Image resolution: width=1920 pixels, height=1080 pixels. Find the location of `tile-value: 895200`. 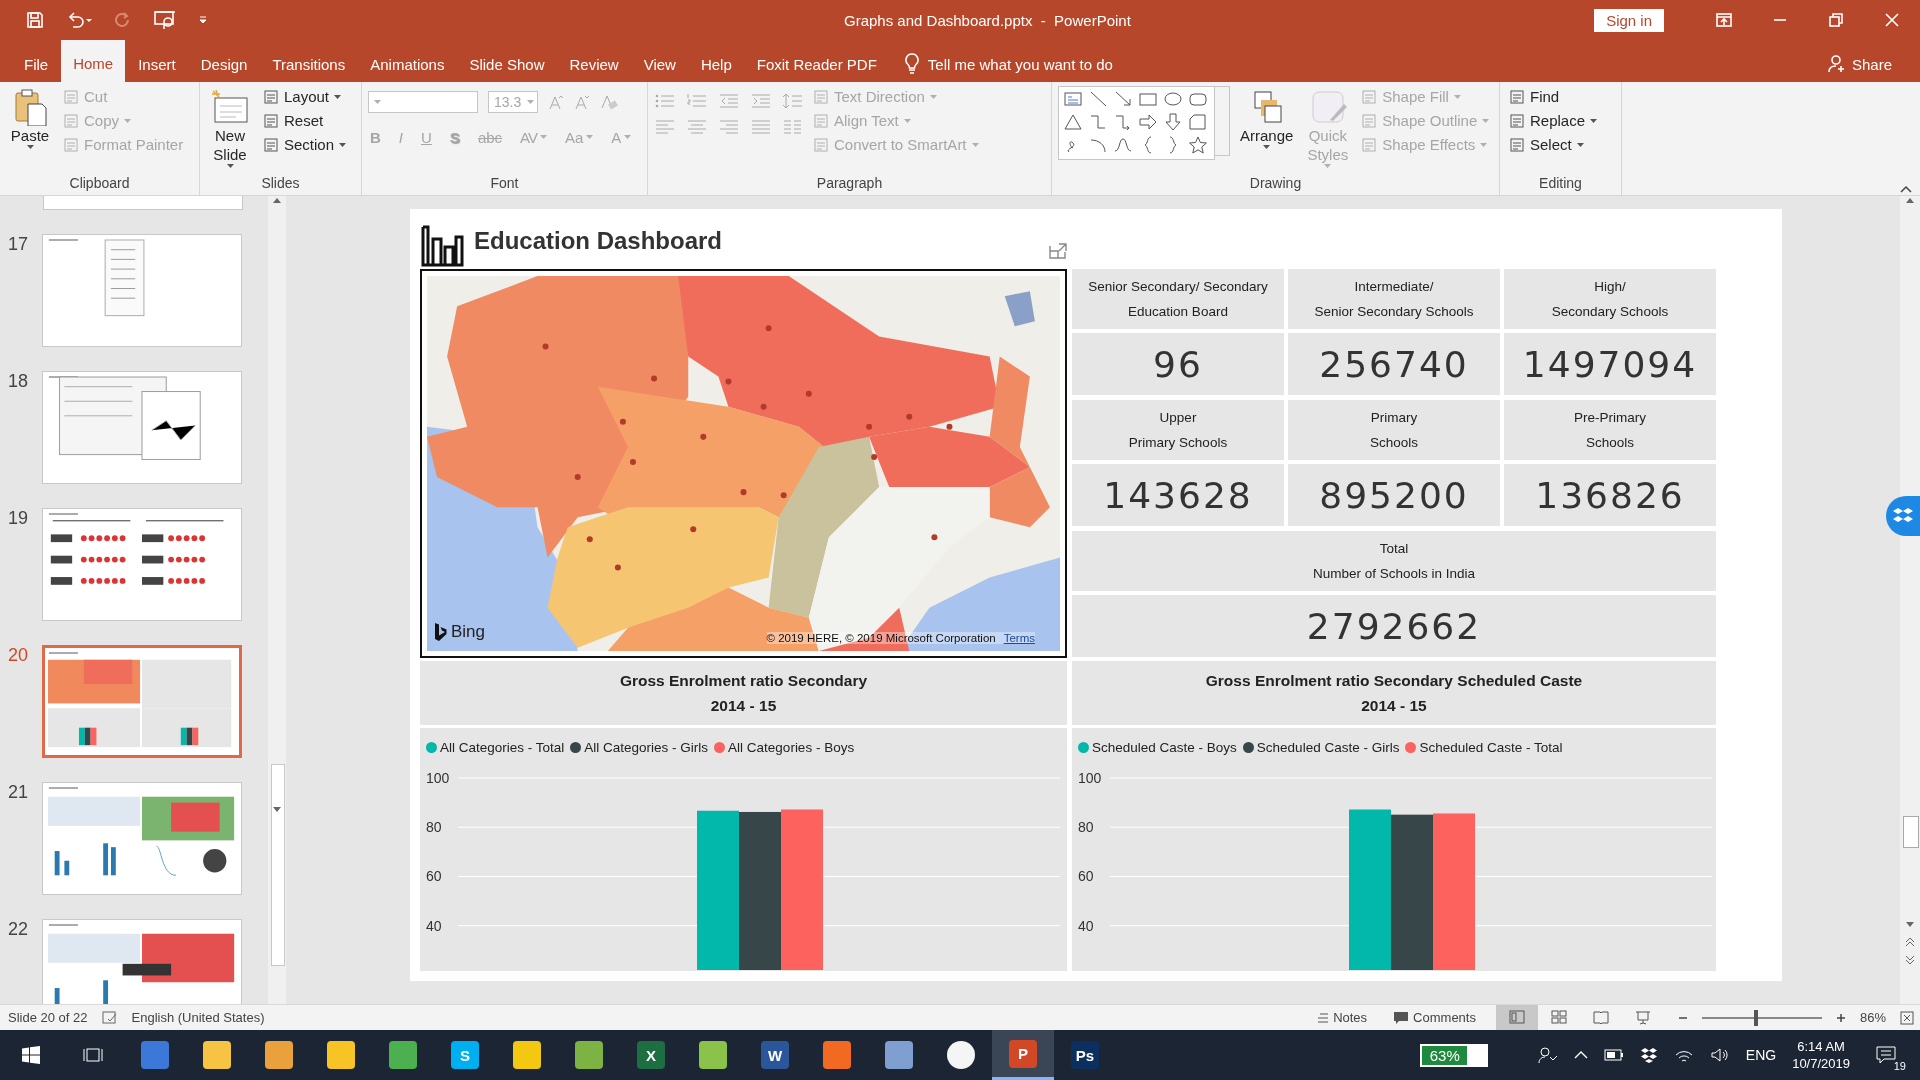

tile-value: 895200 is located at coordinates (1394, 495).